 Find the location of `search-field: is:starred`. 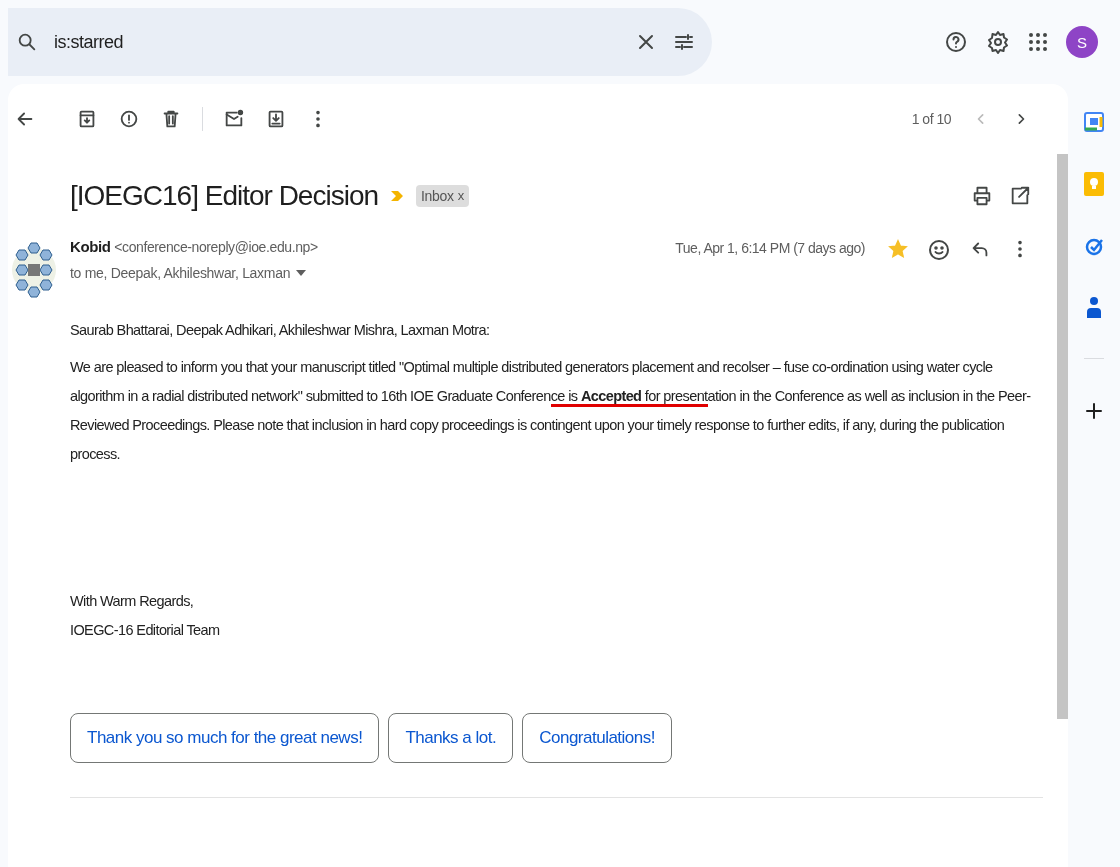

search-field: is:starred is located at coordinates (360, 42).